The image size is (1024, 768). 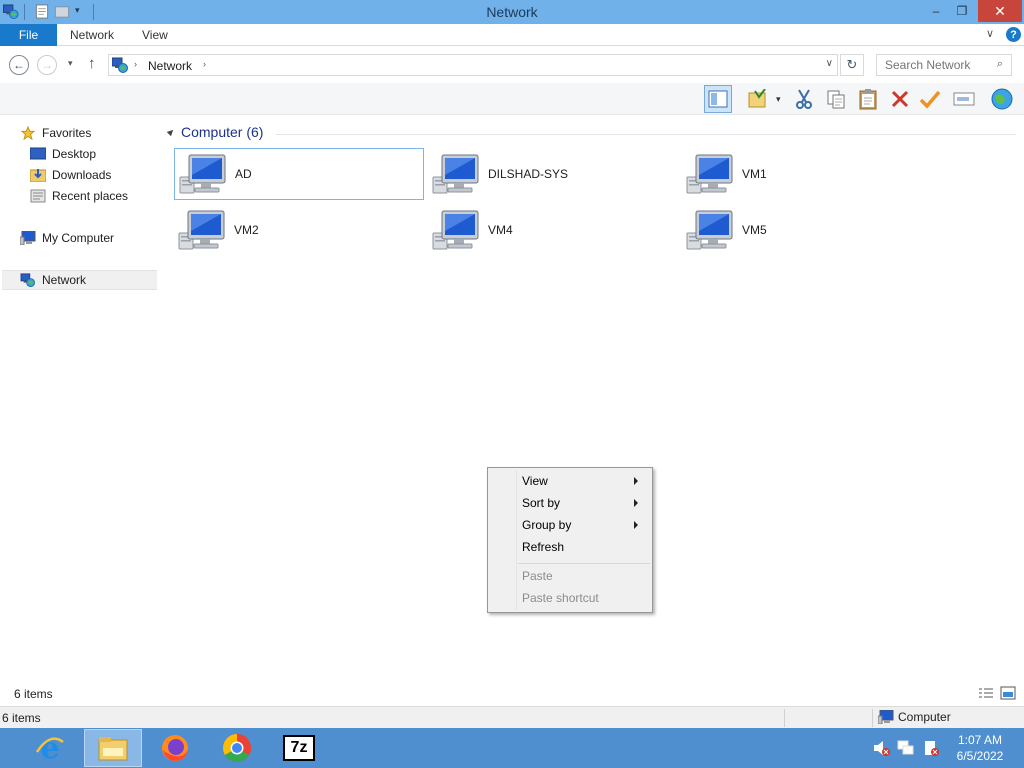 I want to click on menu-item-paste-shortcut: Paste shortcut, so click(x=570, y=598).